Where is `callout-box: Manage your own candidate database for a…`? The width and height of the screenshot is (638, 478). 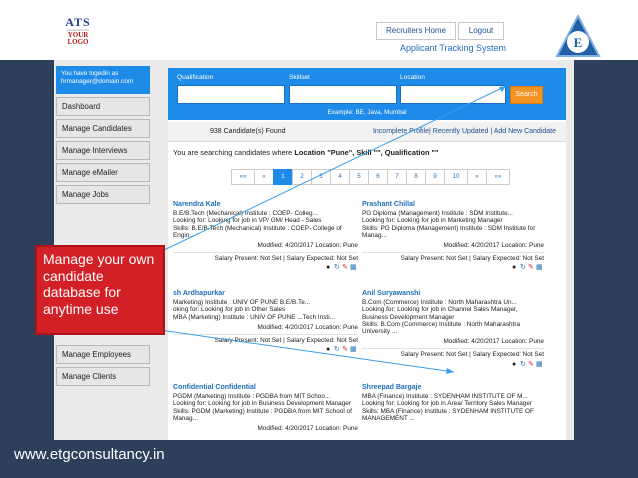 callout-box: Manage your own candidate database for a… is located at coordinates (100, 290).